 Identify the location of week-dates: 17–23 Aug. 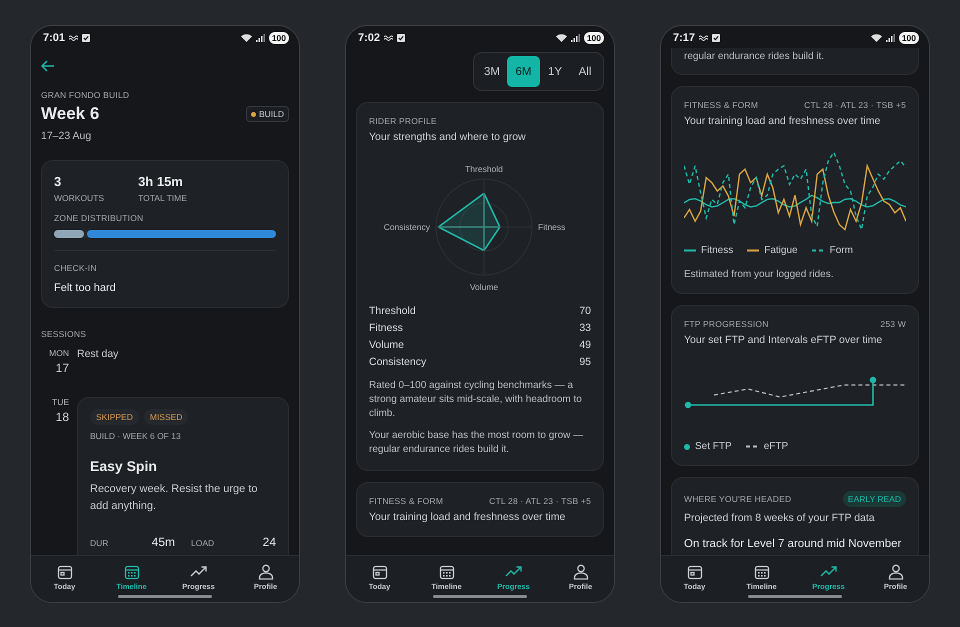
(66, 136).